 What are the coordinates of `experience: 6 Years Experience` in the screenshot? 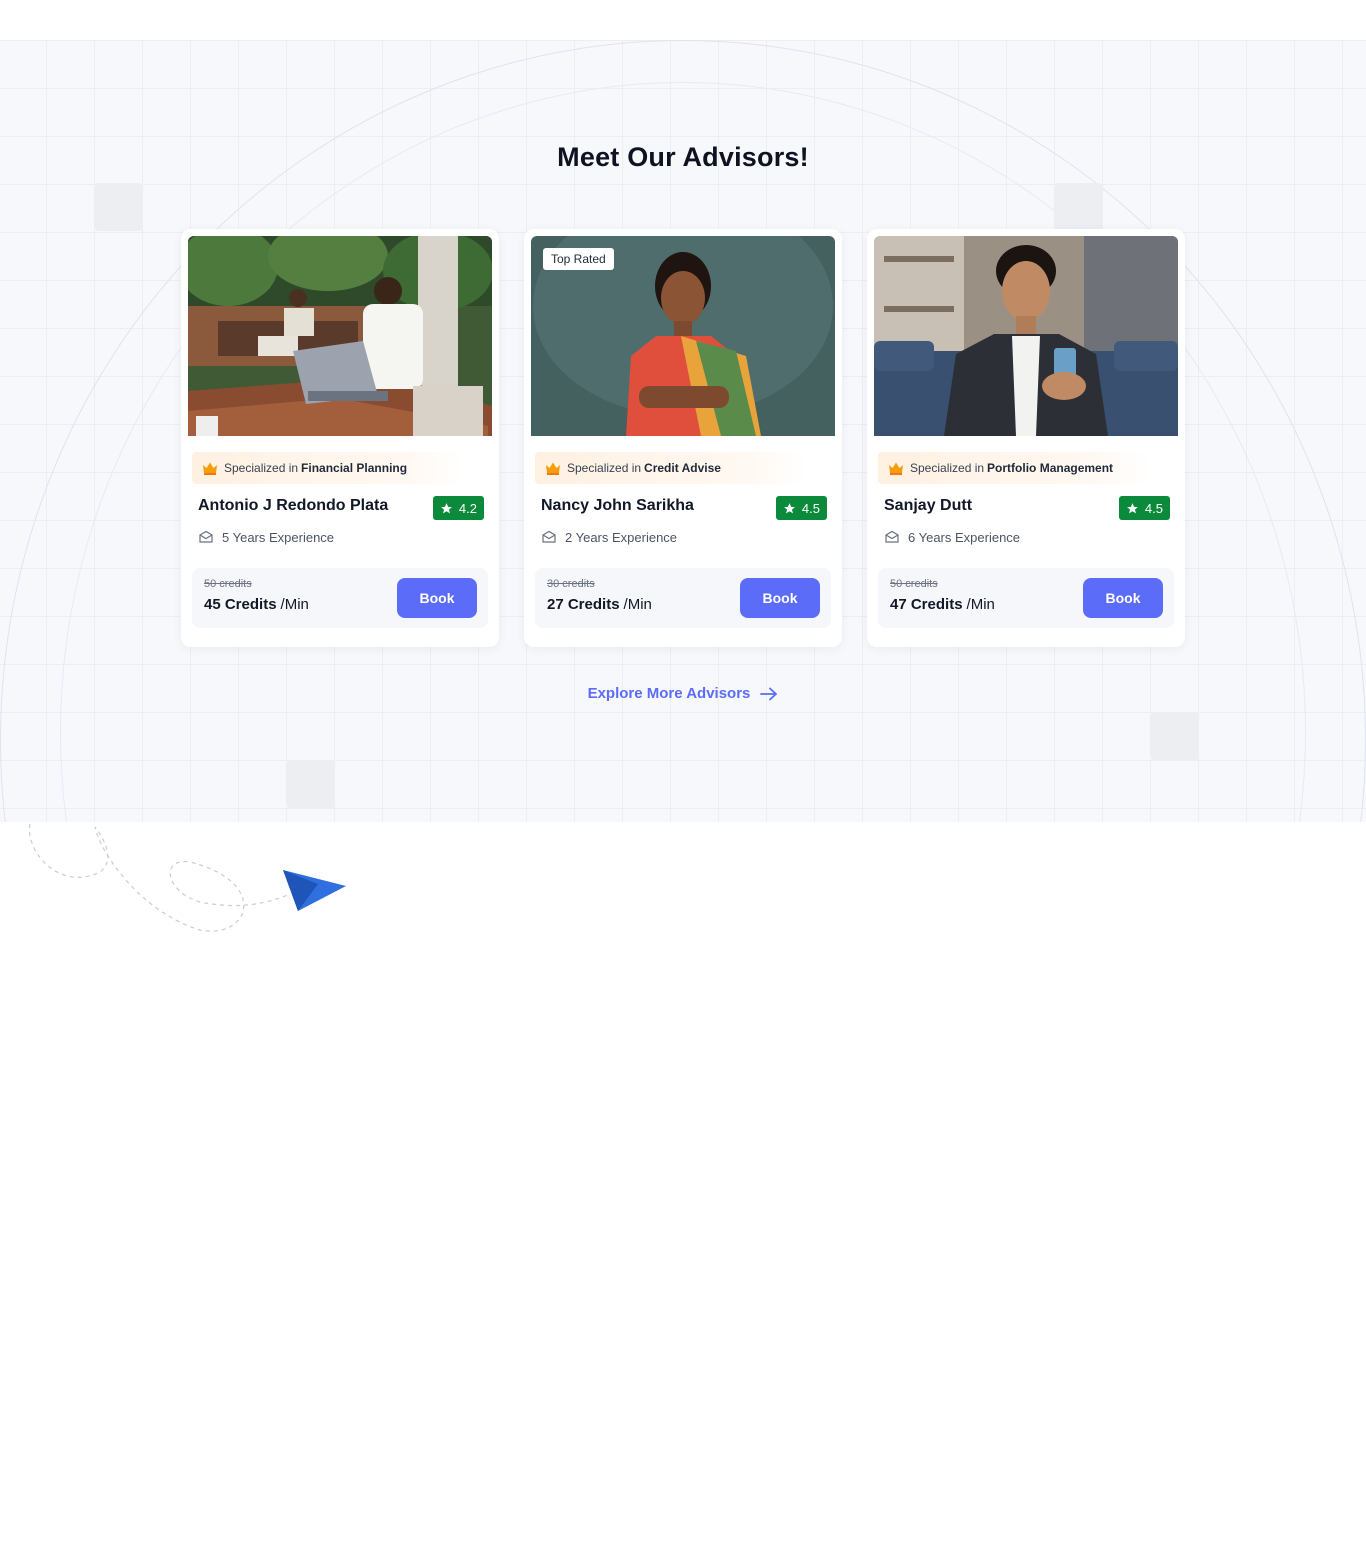 It's located at (952, 537).